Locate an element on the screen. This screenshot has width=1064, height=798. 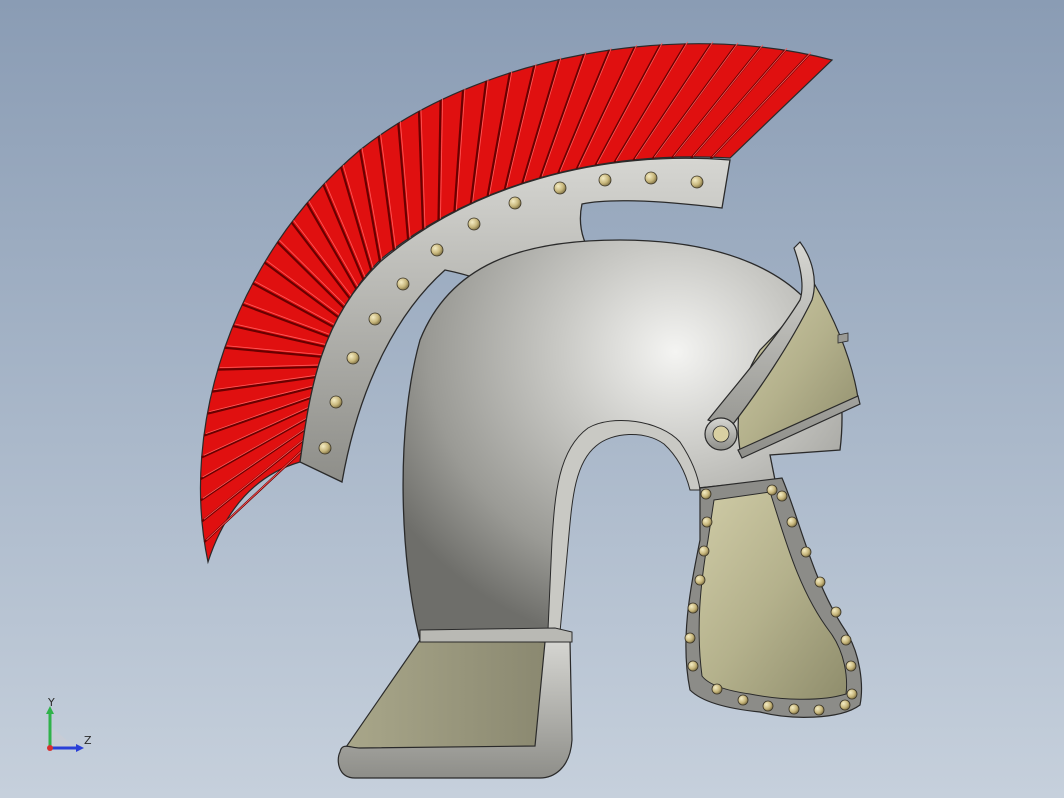
coordinate-triad: Y Z is located at coordinates (71, 731).